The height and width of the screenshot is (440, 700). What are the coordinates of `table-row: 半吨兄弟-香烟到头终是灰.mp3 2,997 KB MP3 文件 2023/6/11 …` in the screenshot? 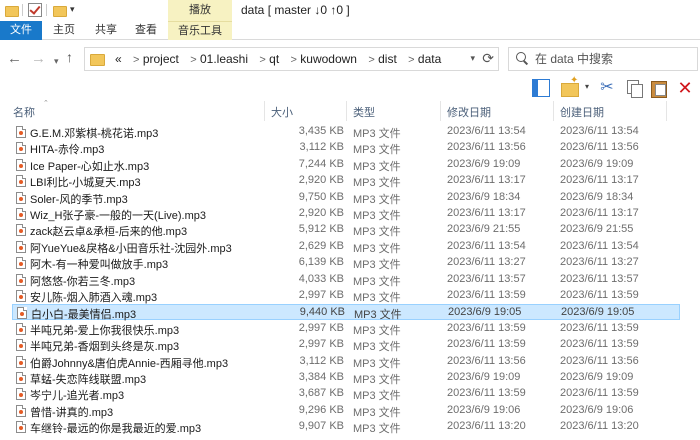 It's located at (346, 345).